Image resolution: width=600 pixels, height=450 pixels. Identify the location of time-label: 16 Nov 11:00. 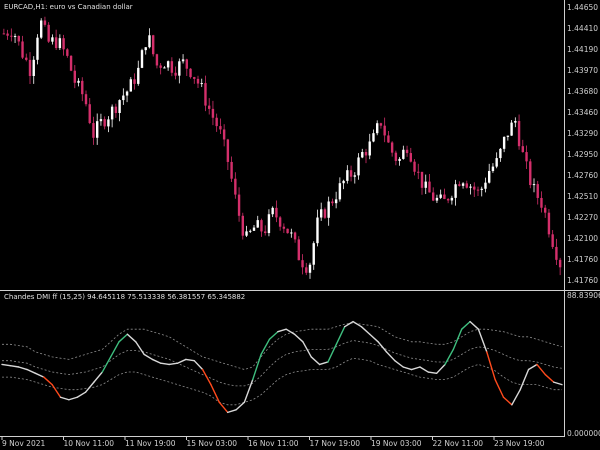
(273, 443).